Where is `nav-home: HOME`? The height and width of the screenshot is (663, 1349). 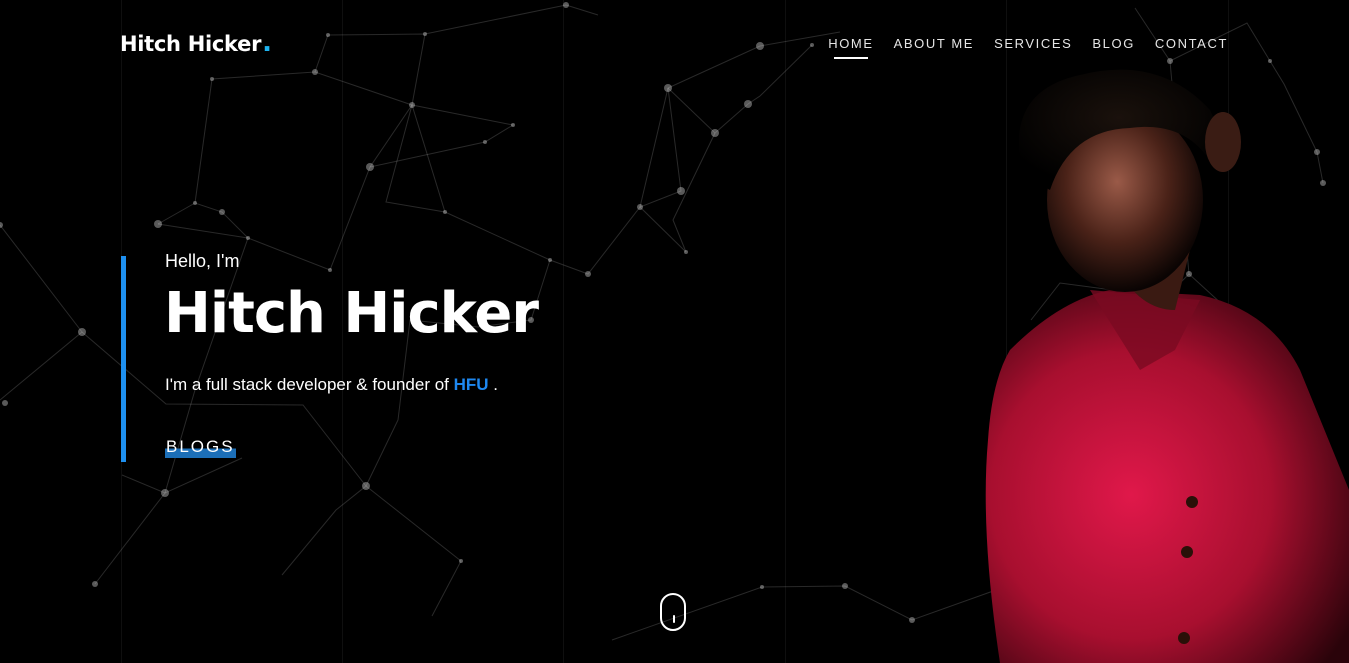 nav-home: HOME is located at coordinates (850, 47).